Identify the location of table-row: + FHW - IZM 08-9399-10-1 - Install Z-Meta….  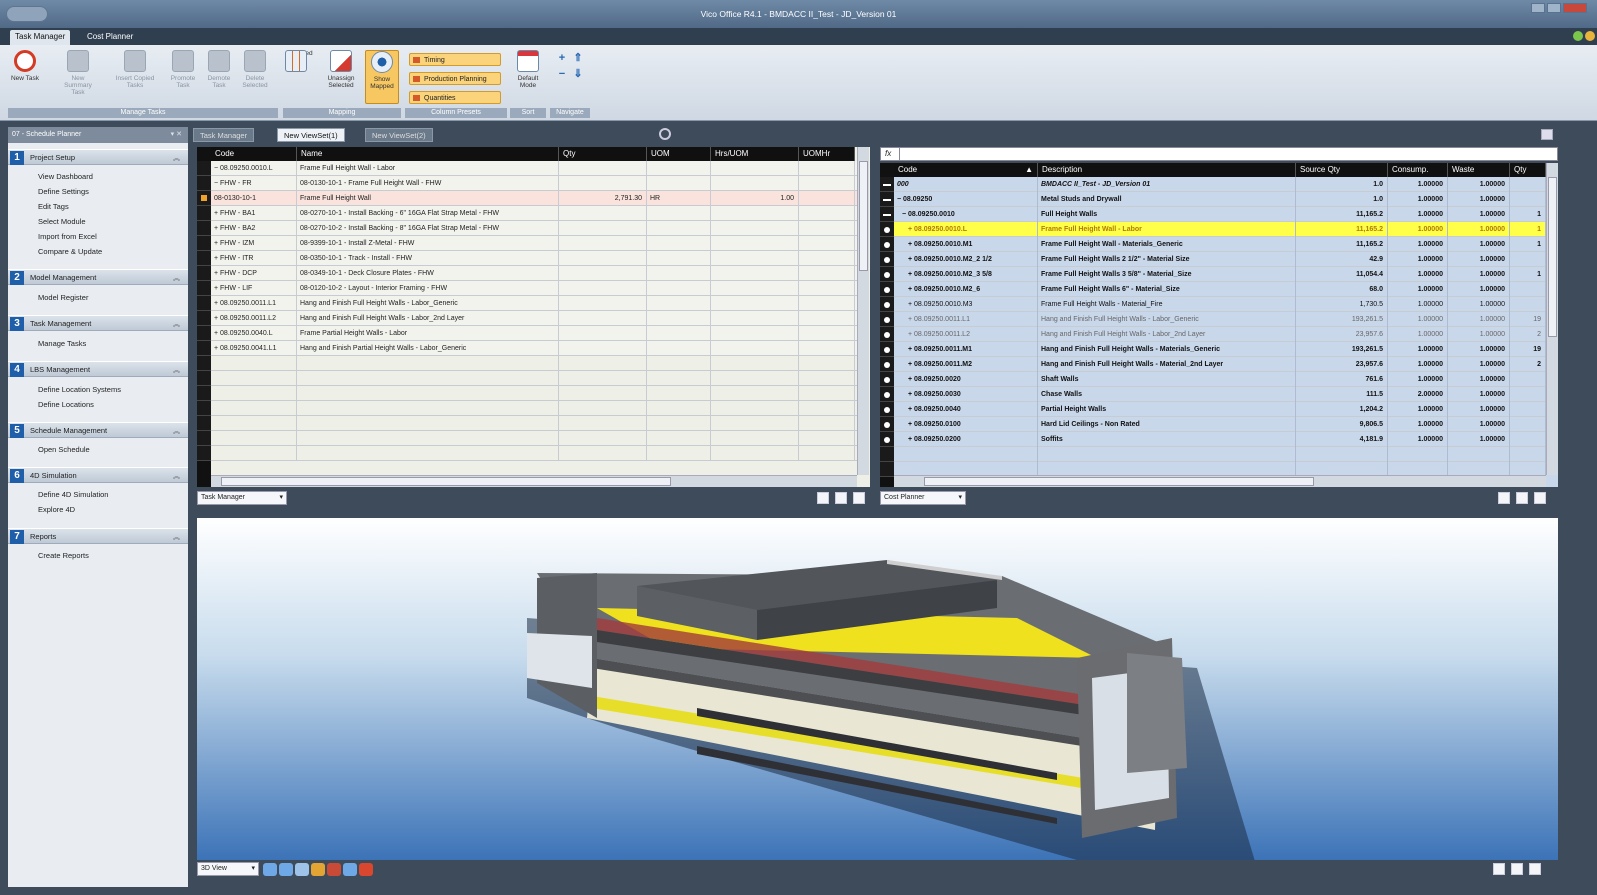
(534, 243).